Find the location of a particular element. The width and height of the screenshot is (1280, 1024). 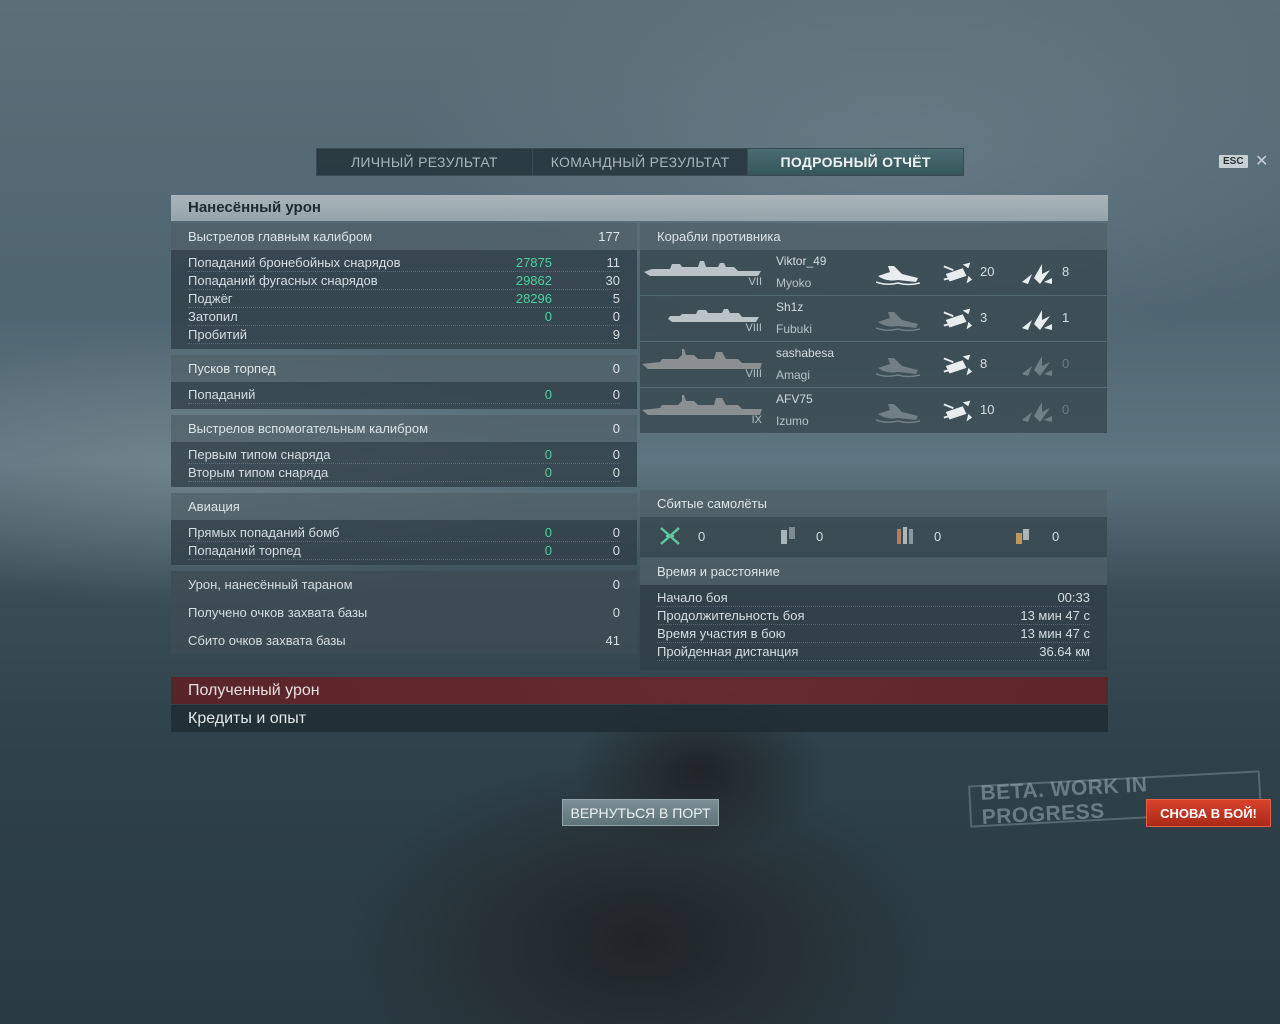

stat-label: Время участия в бою is located at coordinates (721, 633).